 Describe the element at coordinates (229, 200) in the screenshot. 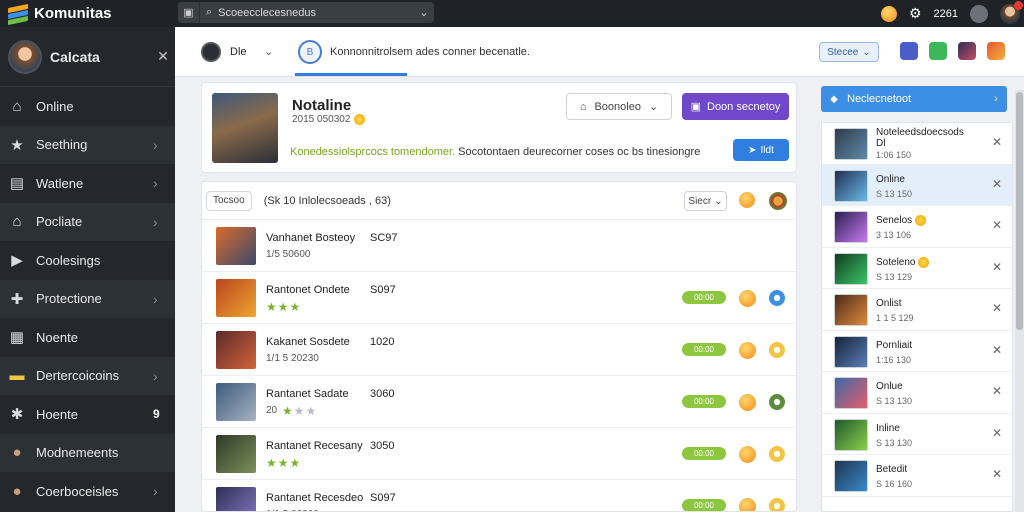

I see `filter-pill: Tocsoo` at that location.